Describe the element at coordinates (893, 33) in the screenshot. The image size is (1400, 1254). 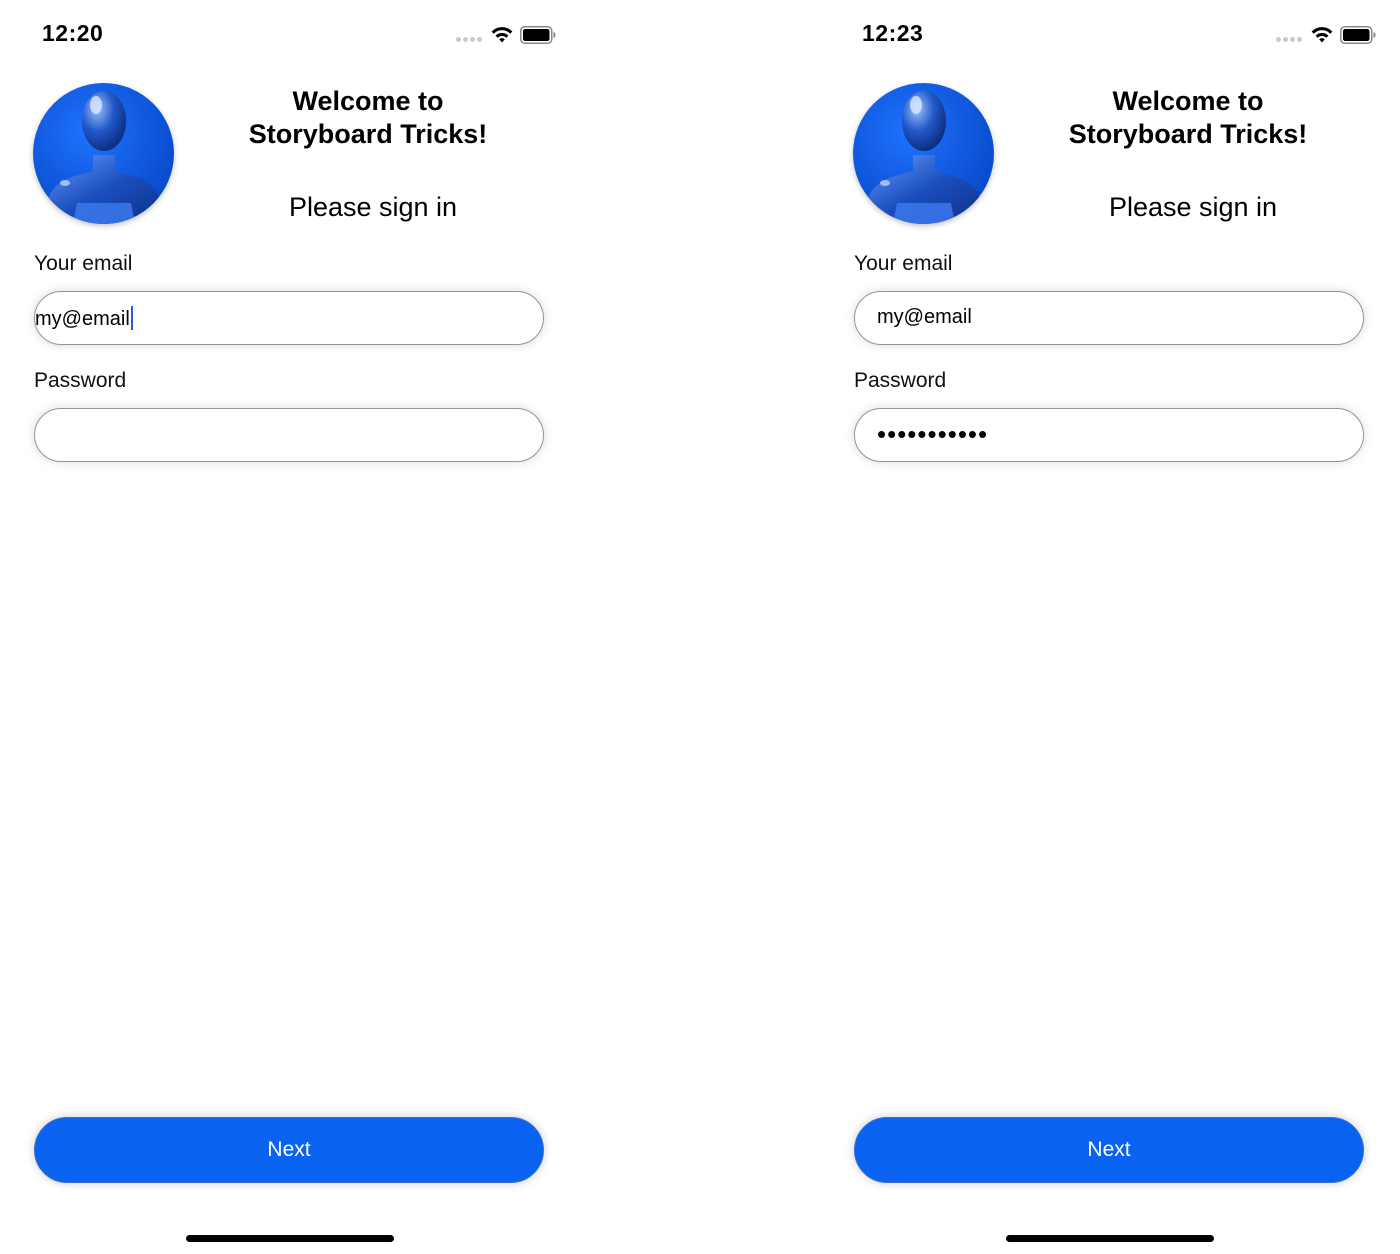
I see `status-time: 12:23` at that location.